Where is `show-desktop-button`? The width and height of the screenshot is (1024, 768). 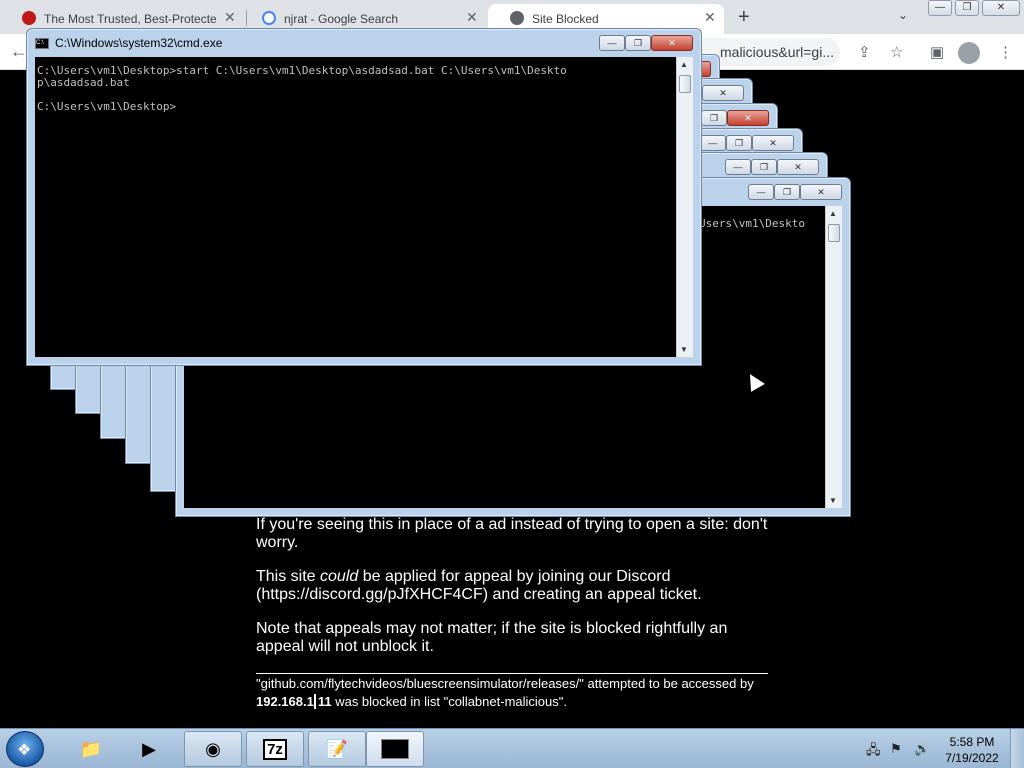
show-desktop-button is located at coordinates (1017, 748).